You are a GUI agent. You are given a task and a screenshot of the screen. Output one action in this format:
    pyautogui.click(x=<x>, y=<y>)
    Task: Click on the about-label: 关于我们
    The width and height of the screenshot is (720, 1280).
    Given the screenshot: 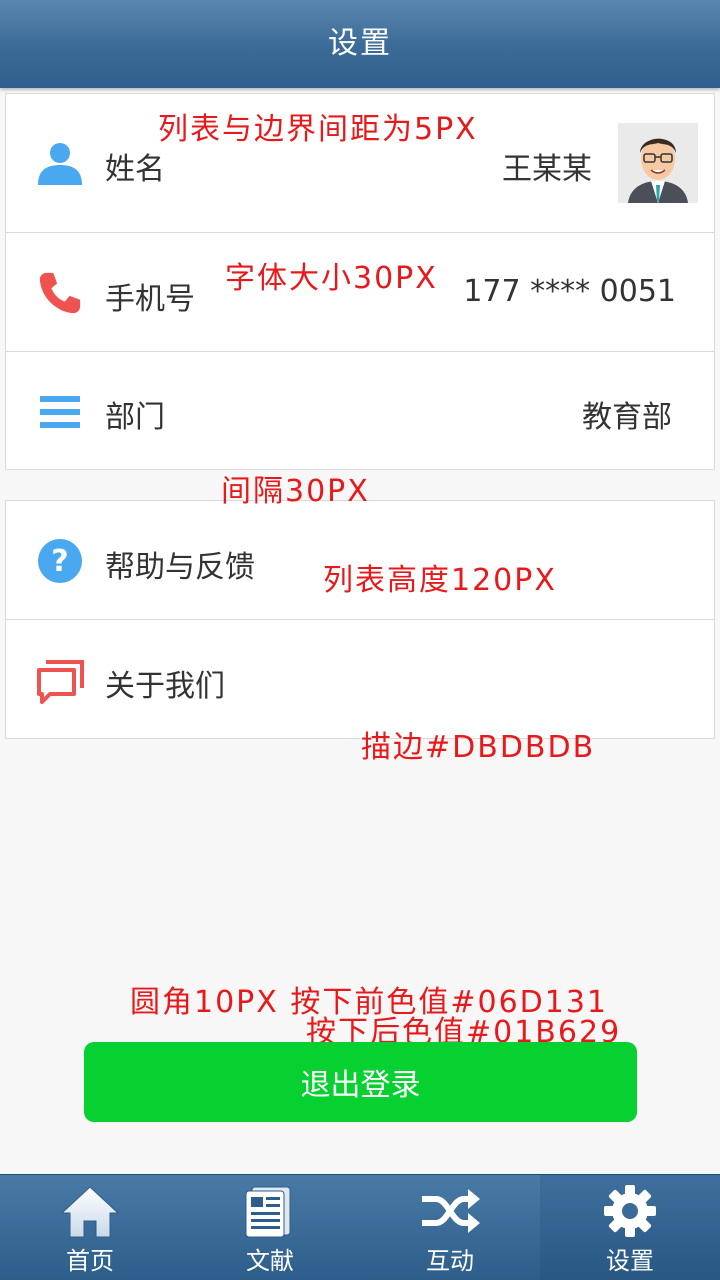 What is the action you would take?
    pyautogui.click(x=165, y=686)
    